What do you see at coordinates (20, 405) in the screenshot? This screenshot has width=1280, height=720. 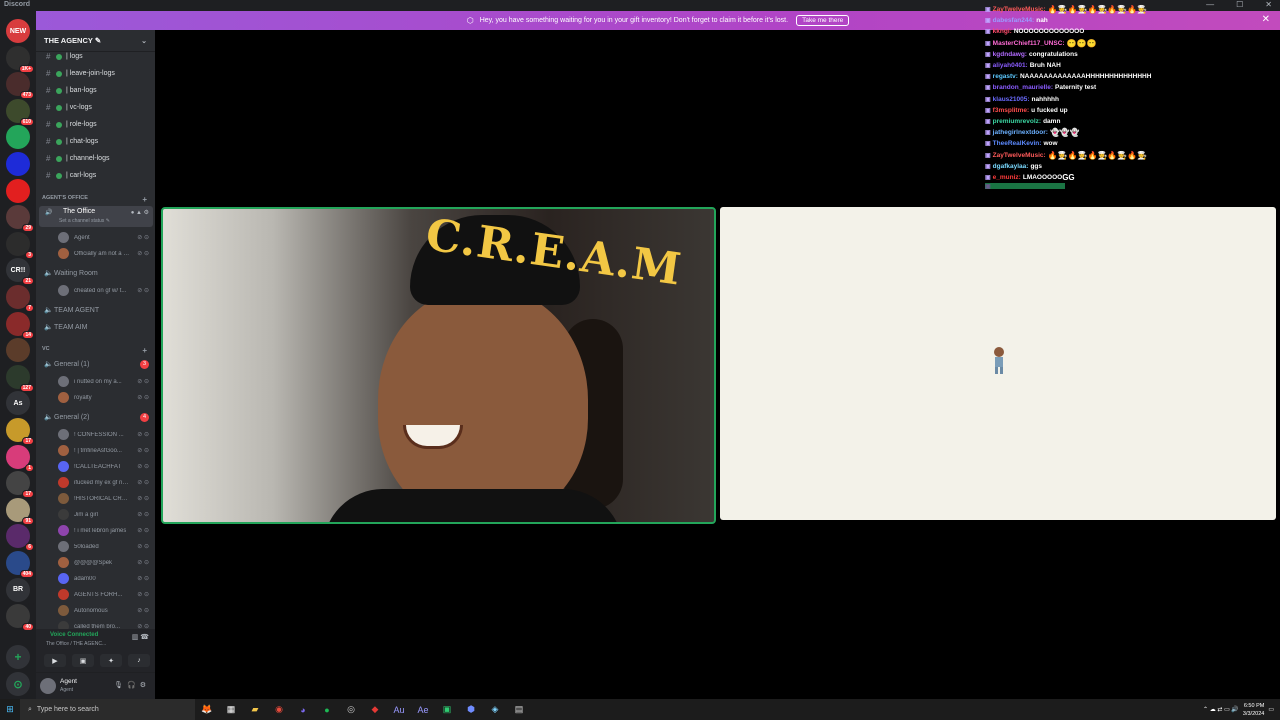 I see `server-icon: As` at bounding box center [20, 405].